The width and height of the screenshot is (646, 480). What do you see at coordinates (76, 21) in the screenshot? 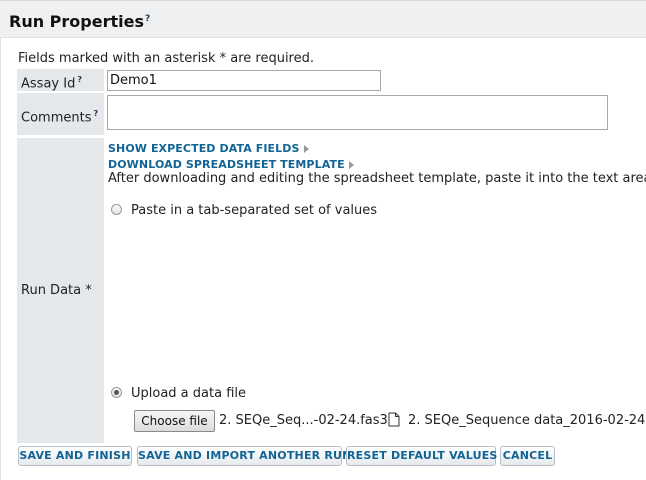
I see `section-title-text: Run Properties` at bounding box center [76, 21].